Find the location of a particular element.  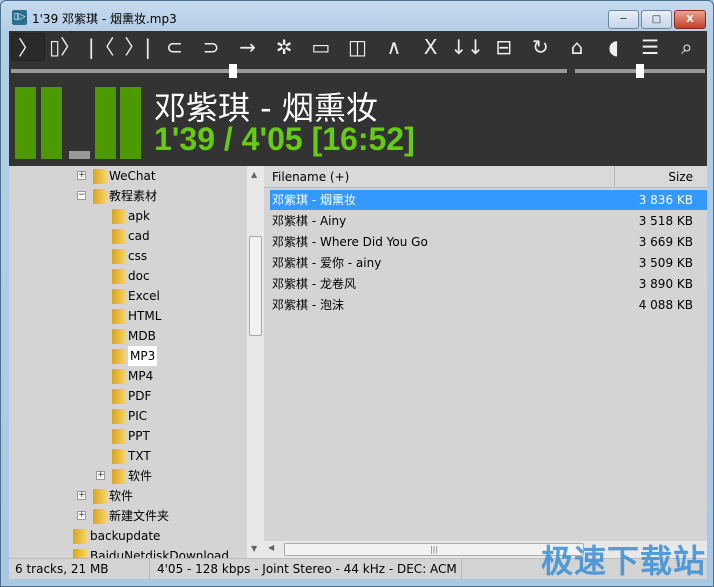

previous-track-icon: |〈 is located at coordinates (101, 47).